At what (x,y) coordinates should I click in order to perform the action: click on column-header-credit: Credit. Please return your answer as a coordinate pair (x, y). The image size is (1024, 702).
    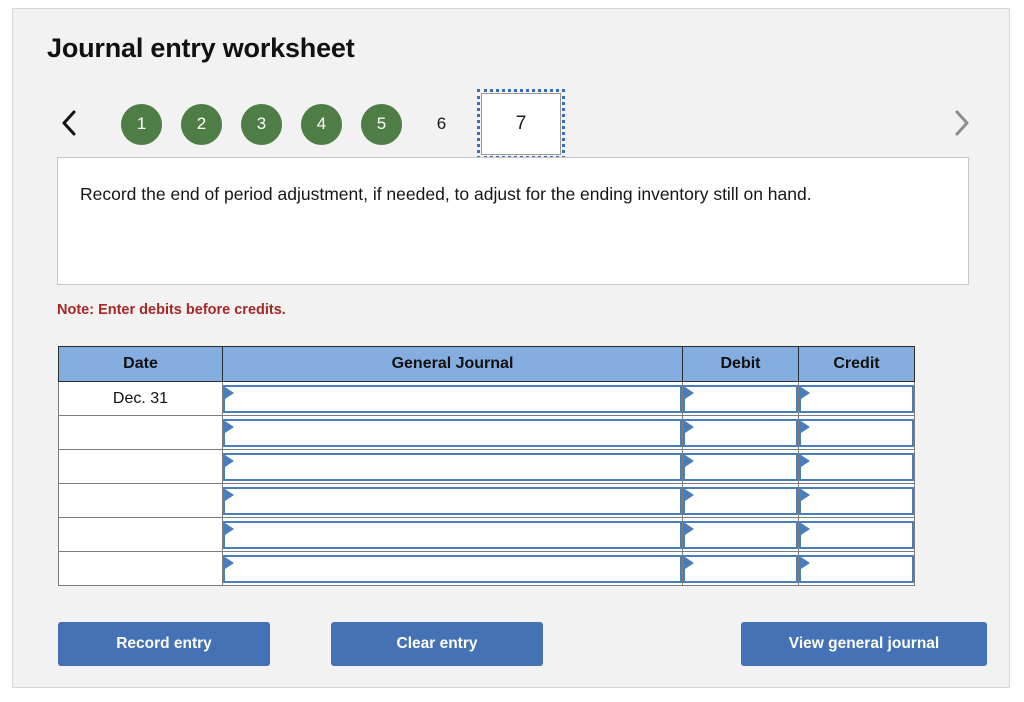
    Looking at the image, I should click on (856, 364).